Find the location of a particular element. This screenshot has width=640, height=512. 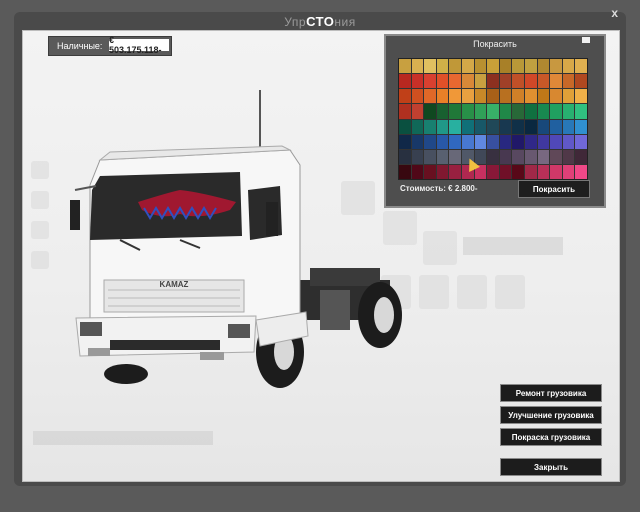

window-close-button: x is located at coordinates (614, 13).